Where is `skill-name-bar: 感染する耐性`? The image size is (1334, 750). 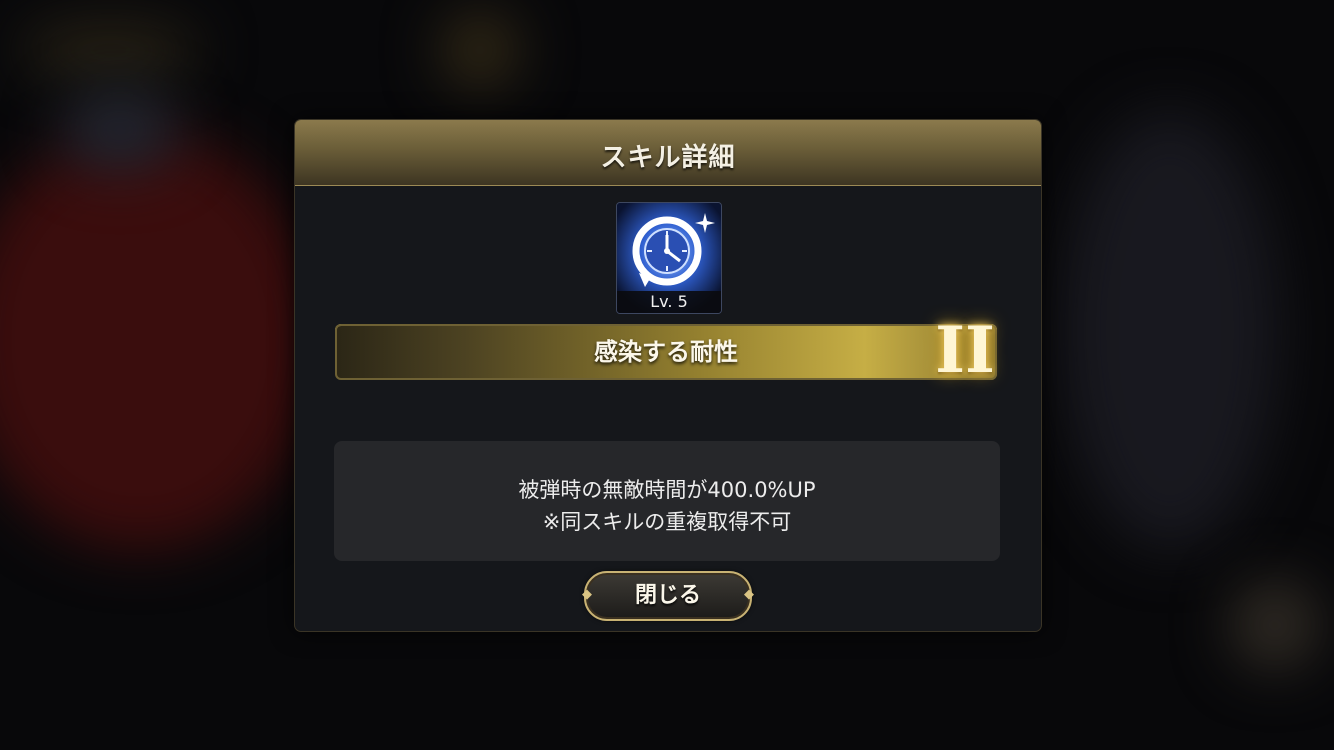
skill-name-bar: 感染する耐性 is located at coordinates (666, 352).